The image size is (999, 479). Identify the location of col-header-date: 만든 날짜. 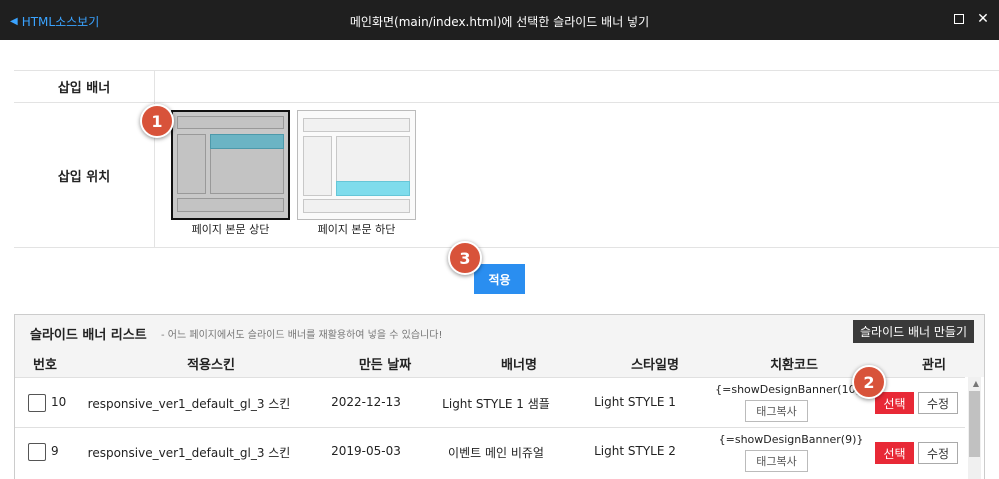
(385, 365).